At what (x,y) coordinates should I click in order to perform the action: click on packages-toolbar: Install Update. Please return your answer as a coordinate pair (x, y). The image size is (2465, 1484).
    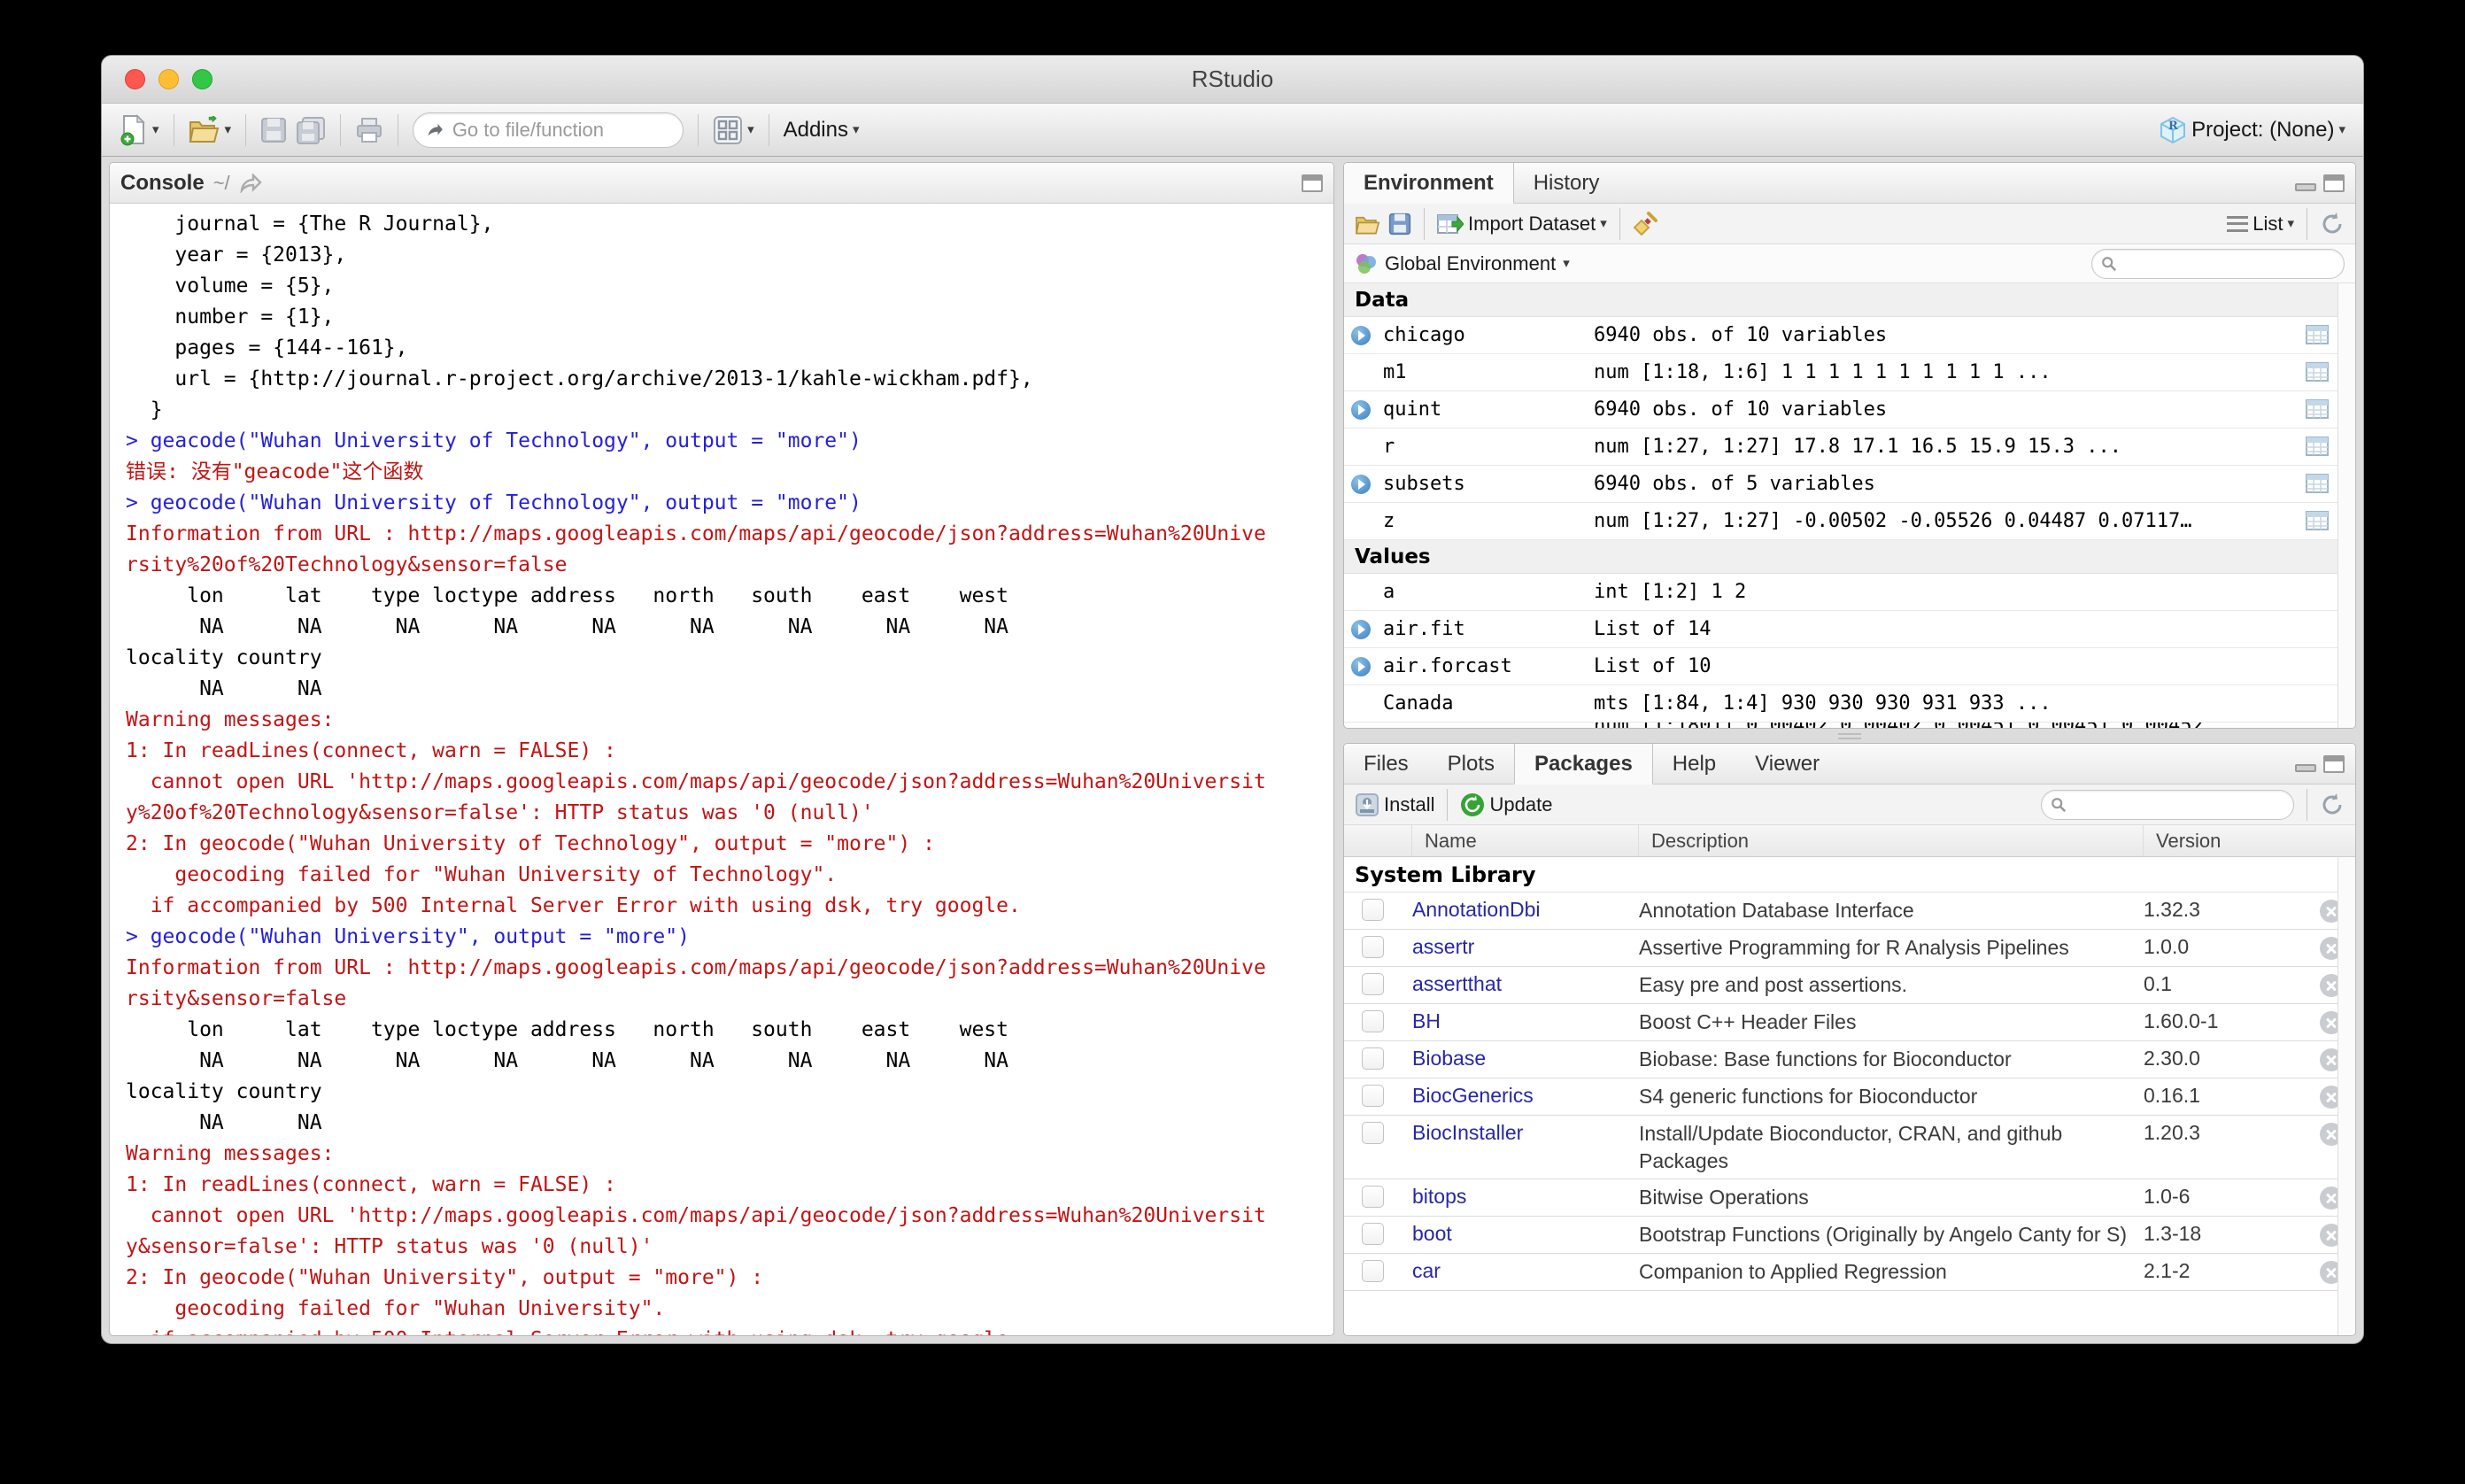
    Looking at the image, I should click on (1849, 805).